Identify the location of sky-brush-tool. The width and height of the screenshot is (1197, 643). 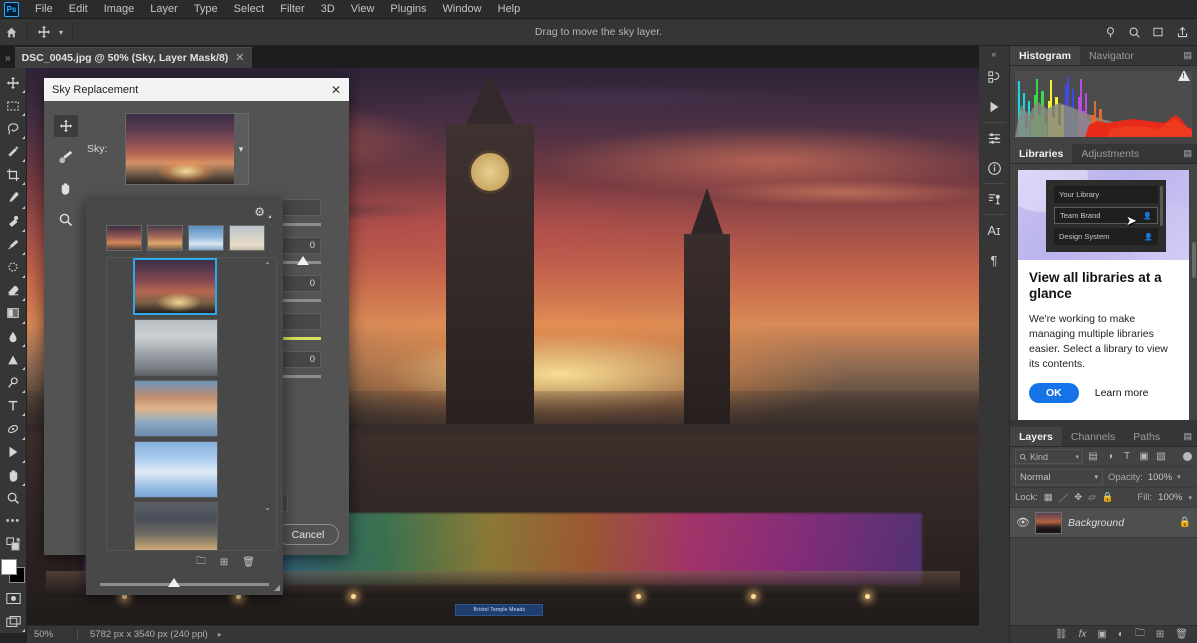
(66, 157).